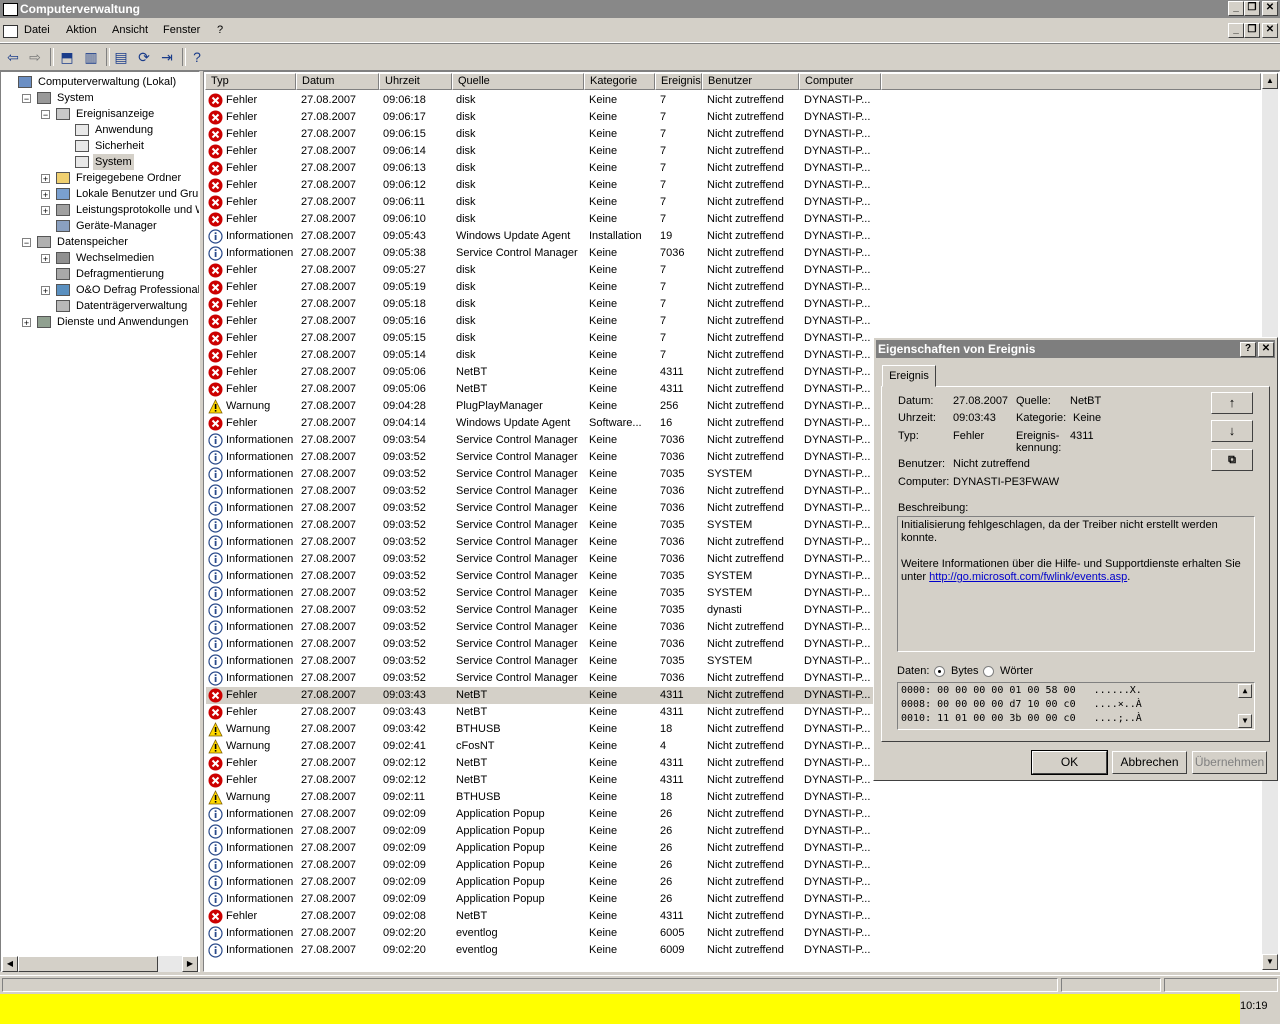 The height and width of the screenshot is (1024, 1280). Describe the element at coordinates (909, 376) in the screenshot. I see `tab-ereignis: Ereignis` at that location.